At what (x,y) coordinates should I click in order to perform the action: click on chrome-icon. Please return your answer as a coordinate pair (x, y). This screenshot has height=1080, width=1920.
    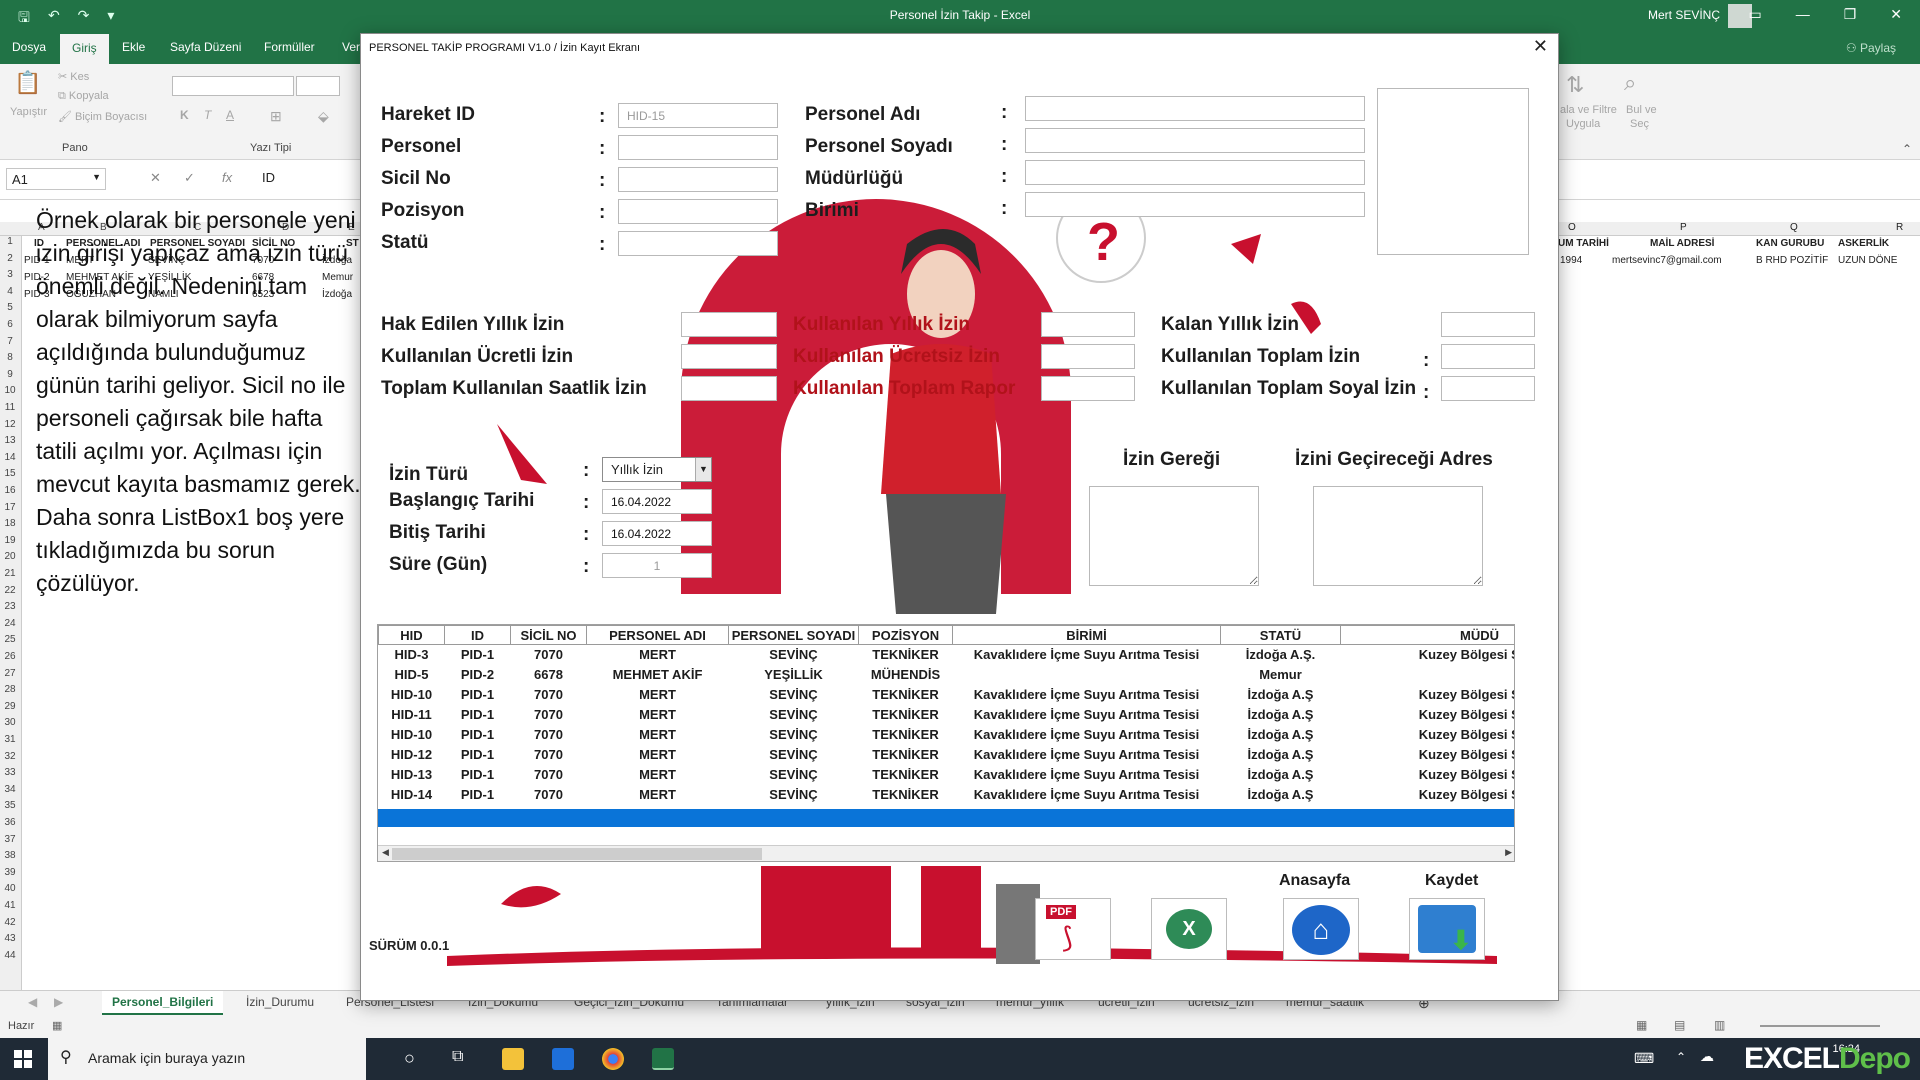
    Looking at the image, I should click on (613, 1059).